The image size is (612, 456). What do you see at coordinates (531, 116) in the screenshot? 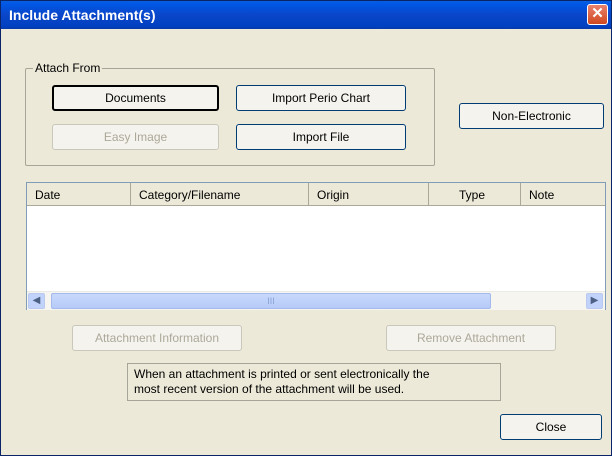
I see `non-electronic-button: Non-Electronic` at bounding box center [531, 116].